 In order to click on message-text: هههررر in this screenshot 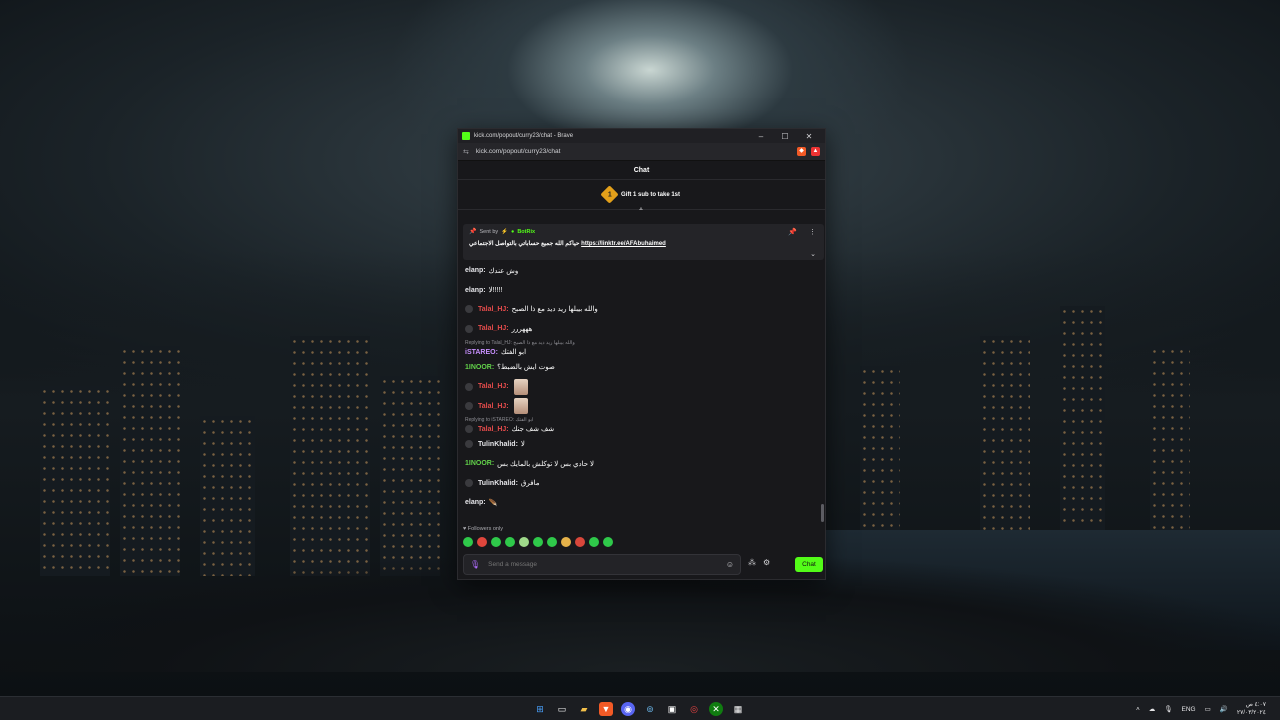, I will do `click(522, 329)`.